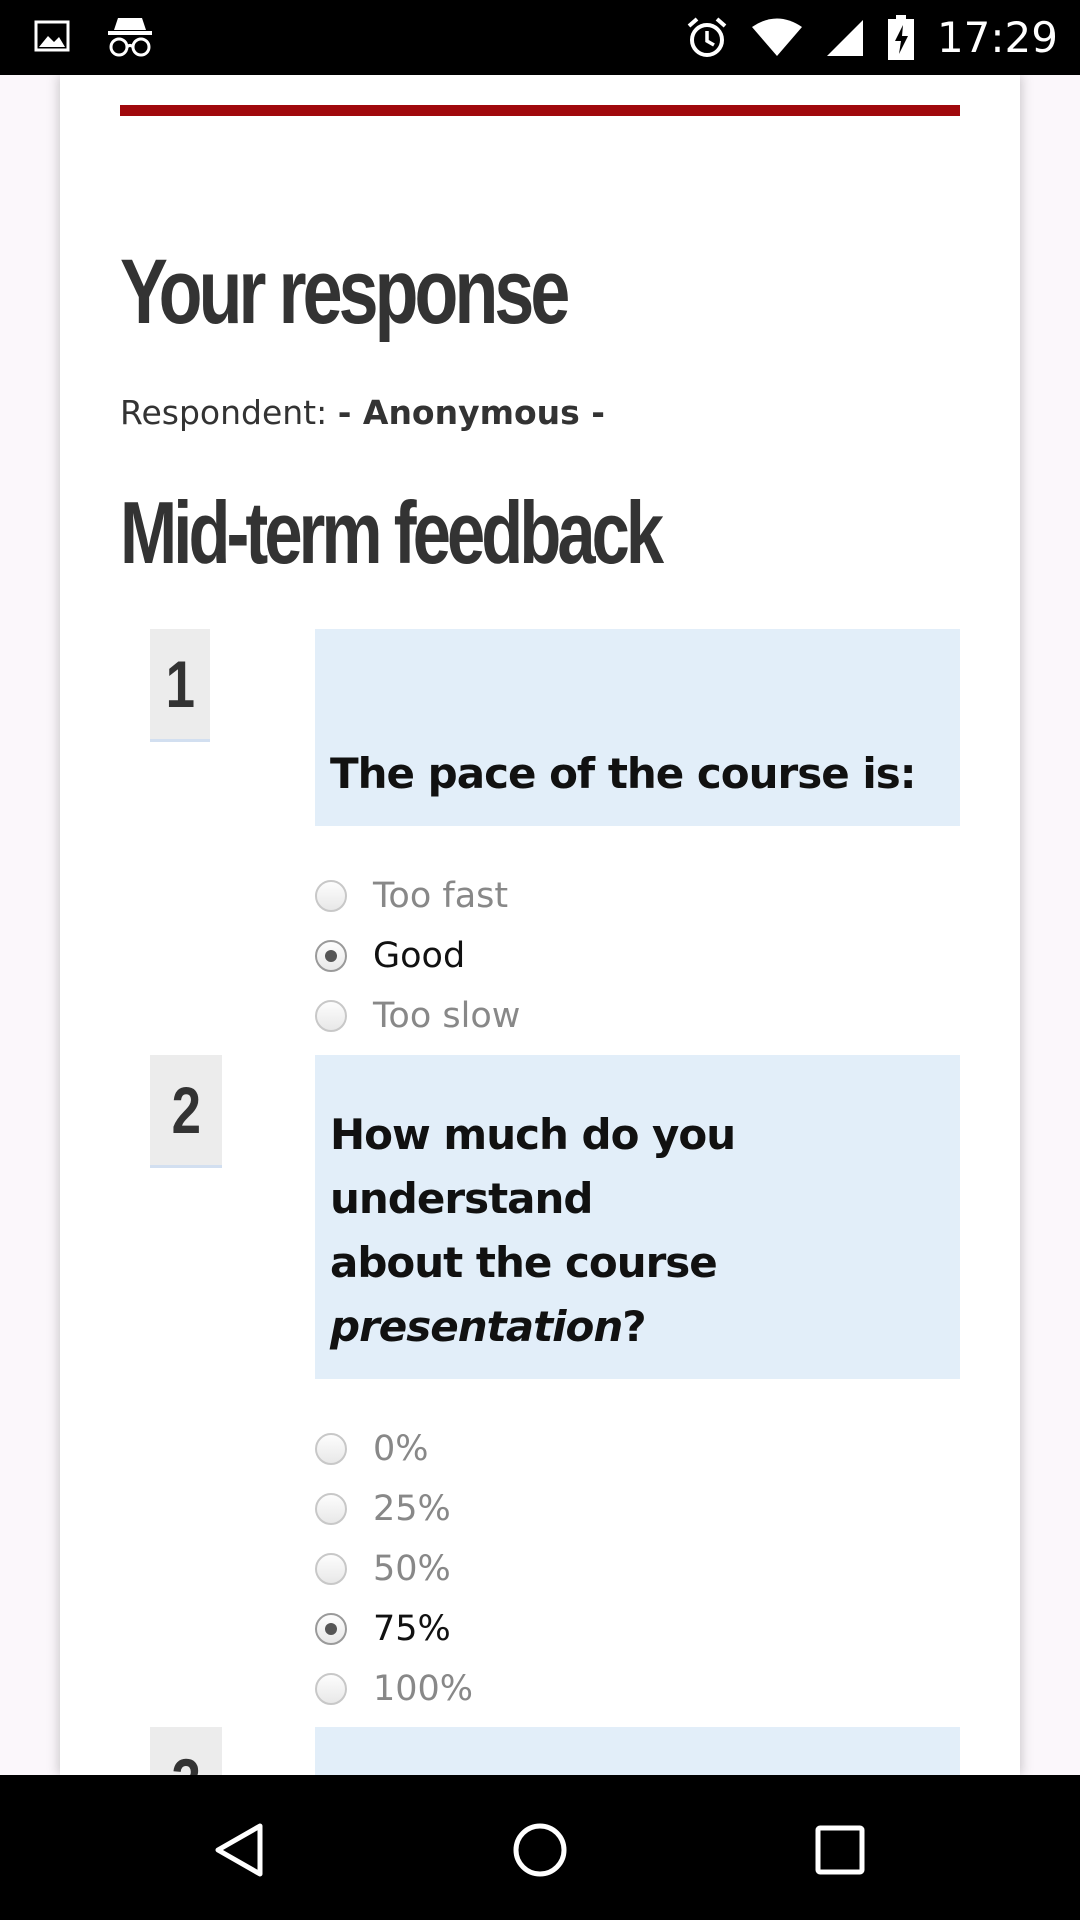 This screenshot has height=1920, width=1080. What do you see at coordinates (345, 292) in the screenshot?
I see `page-title: Your response` at bounding box center [345, 292].